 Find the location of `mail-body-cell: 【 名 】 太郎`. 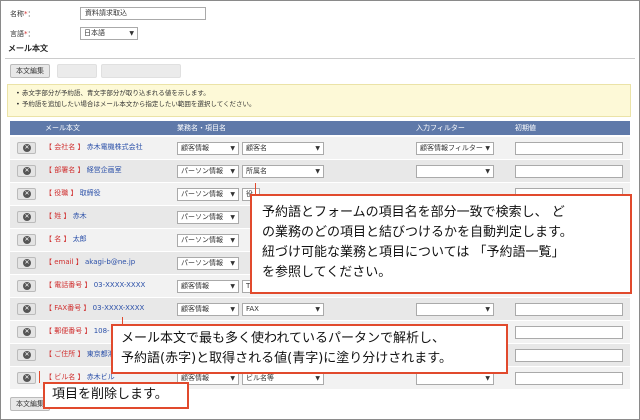

mail-body-cell: 【 名 】 太郎 is located at coordinates (66, 239).